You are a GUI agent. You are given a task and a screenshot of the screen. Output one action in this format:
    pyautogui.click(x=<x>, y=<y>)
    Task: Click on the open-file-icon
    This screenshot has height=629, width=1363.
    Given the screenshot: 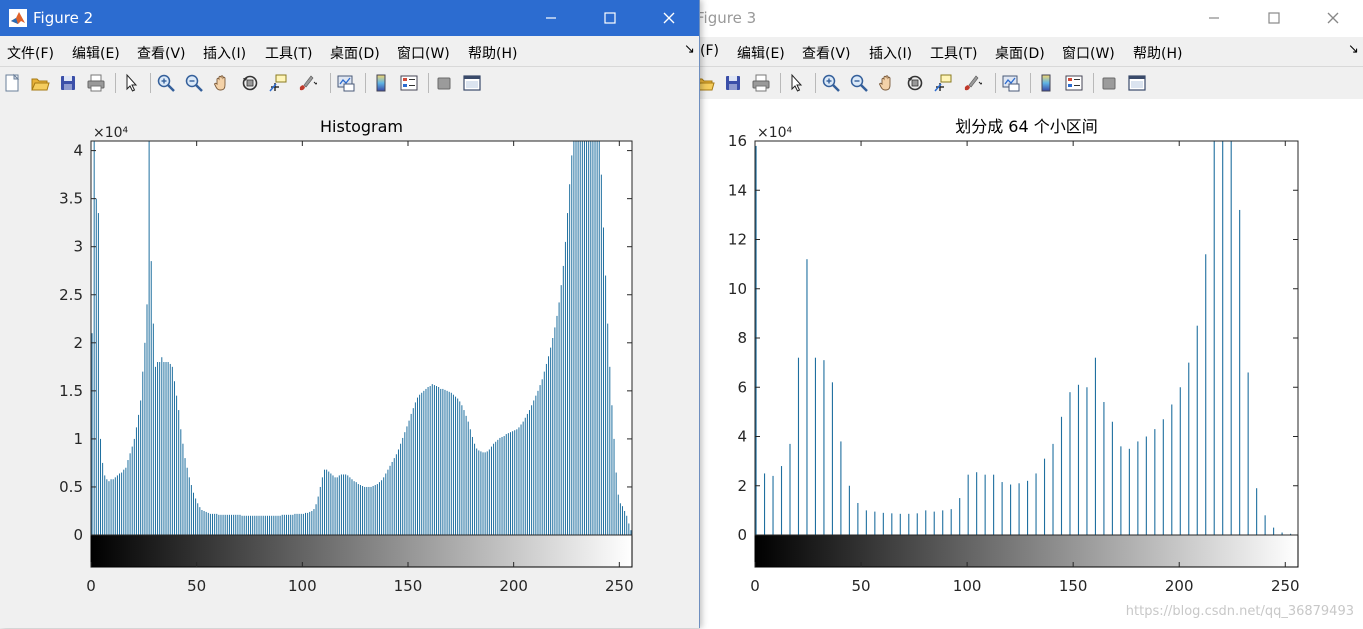 What is the action you would take?
    pyautogui.click(x=40, y=84)
    